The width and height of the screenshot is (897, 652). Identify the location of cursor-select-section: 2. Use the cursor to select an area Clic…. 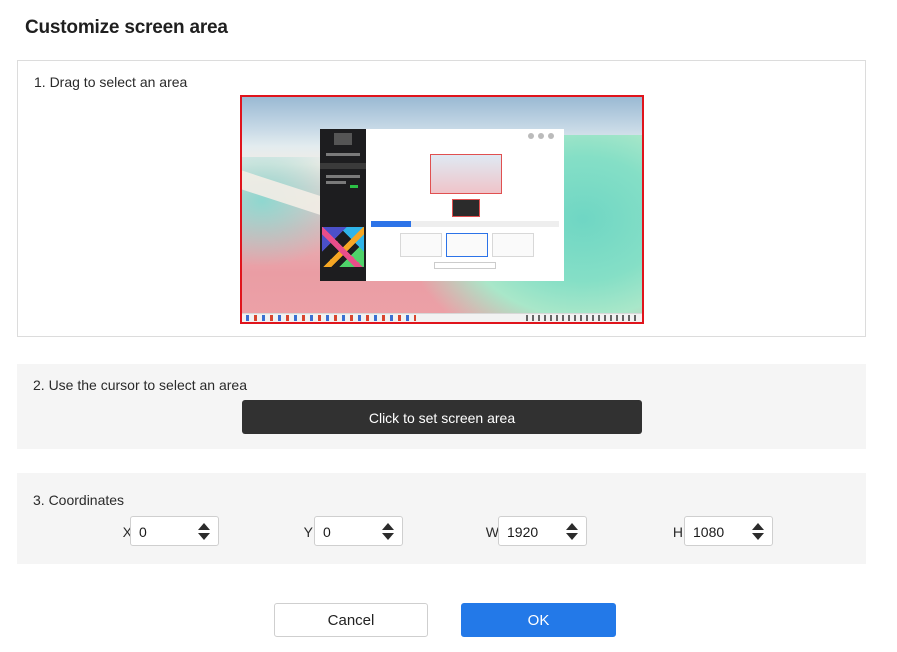
(441, 406).